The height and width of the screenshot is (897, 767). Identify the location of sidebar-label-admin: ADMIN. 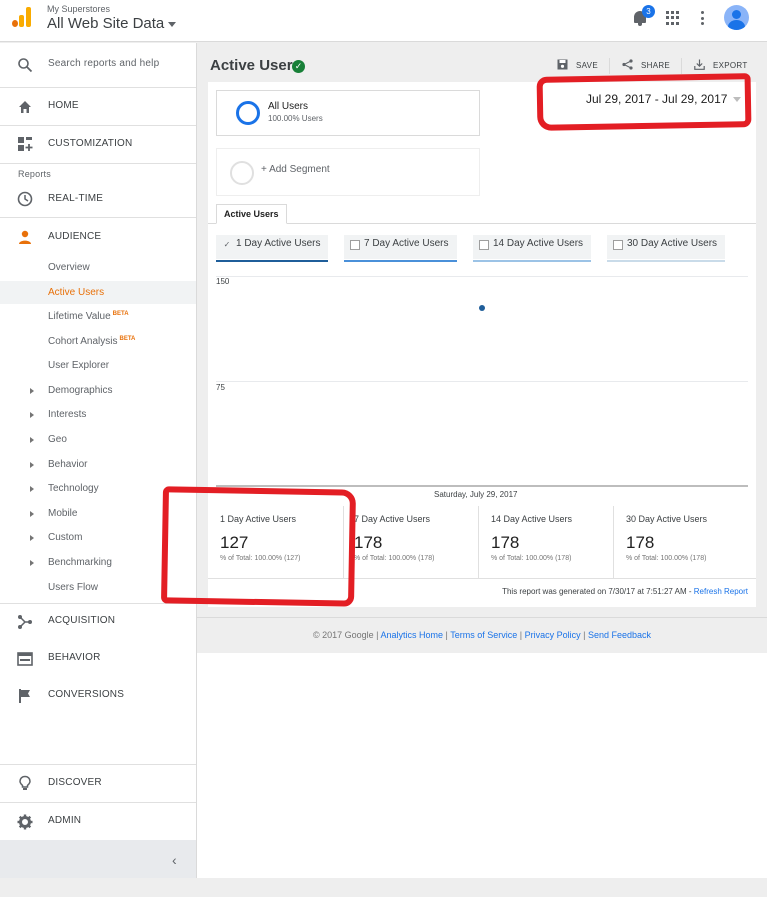
(65, 820).